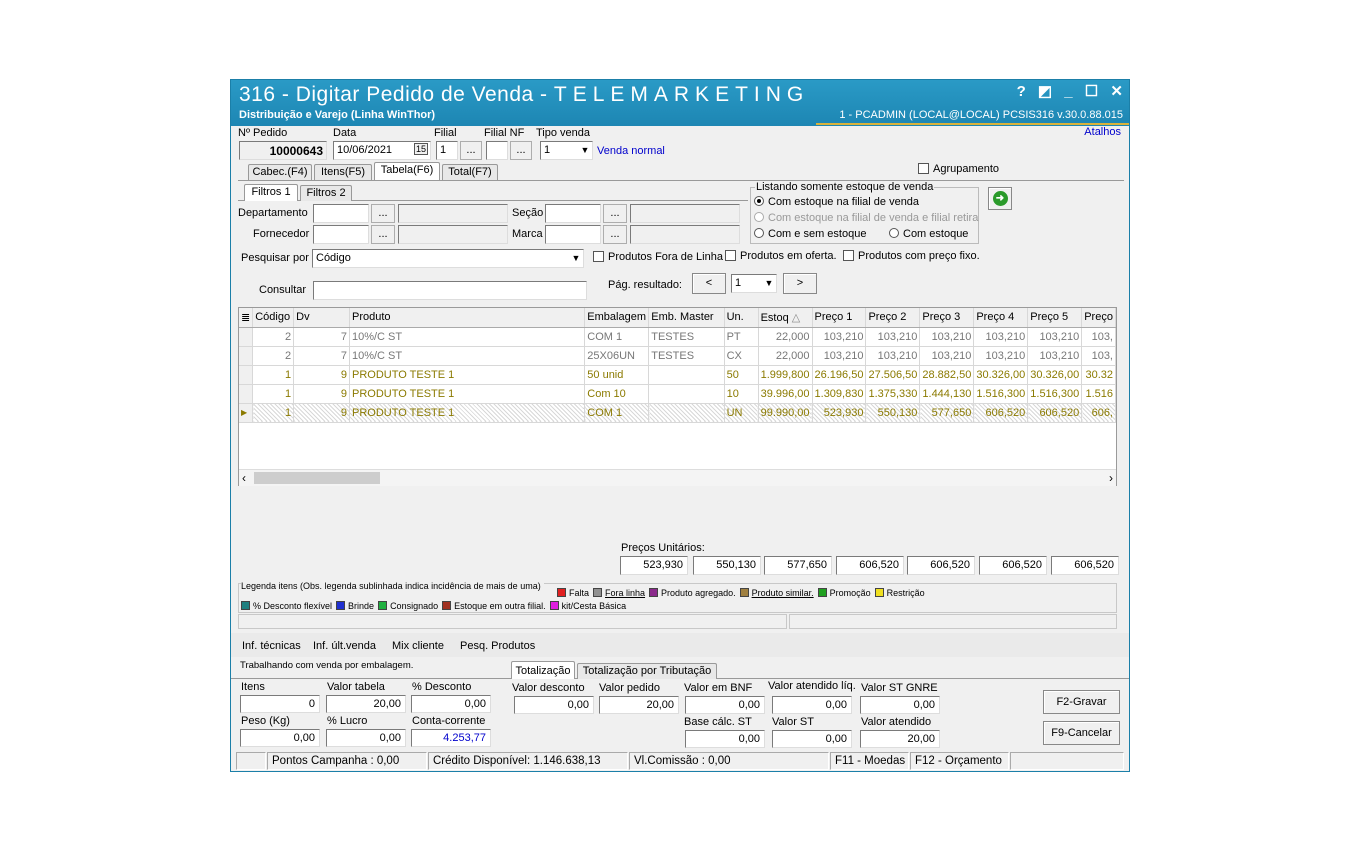  Describe the element at coordinates (1045, 91) in the screenshot. I see `edit-icon: ◩` at that location.